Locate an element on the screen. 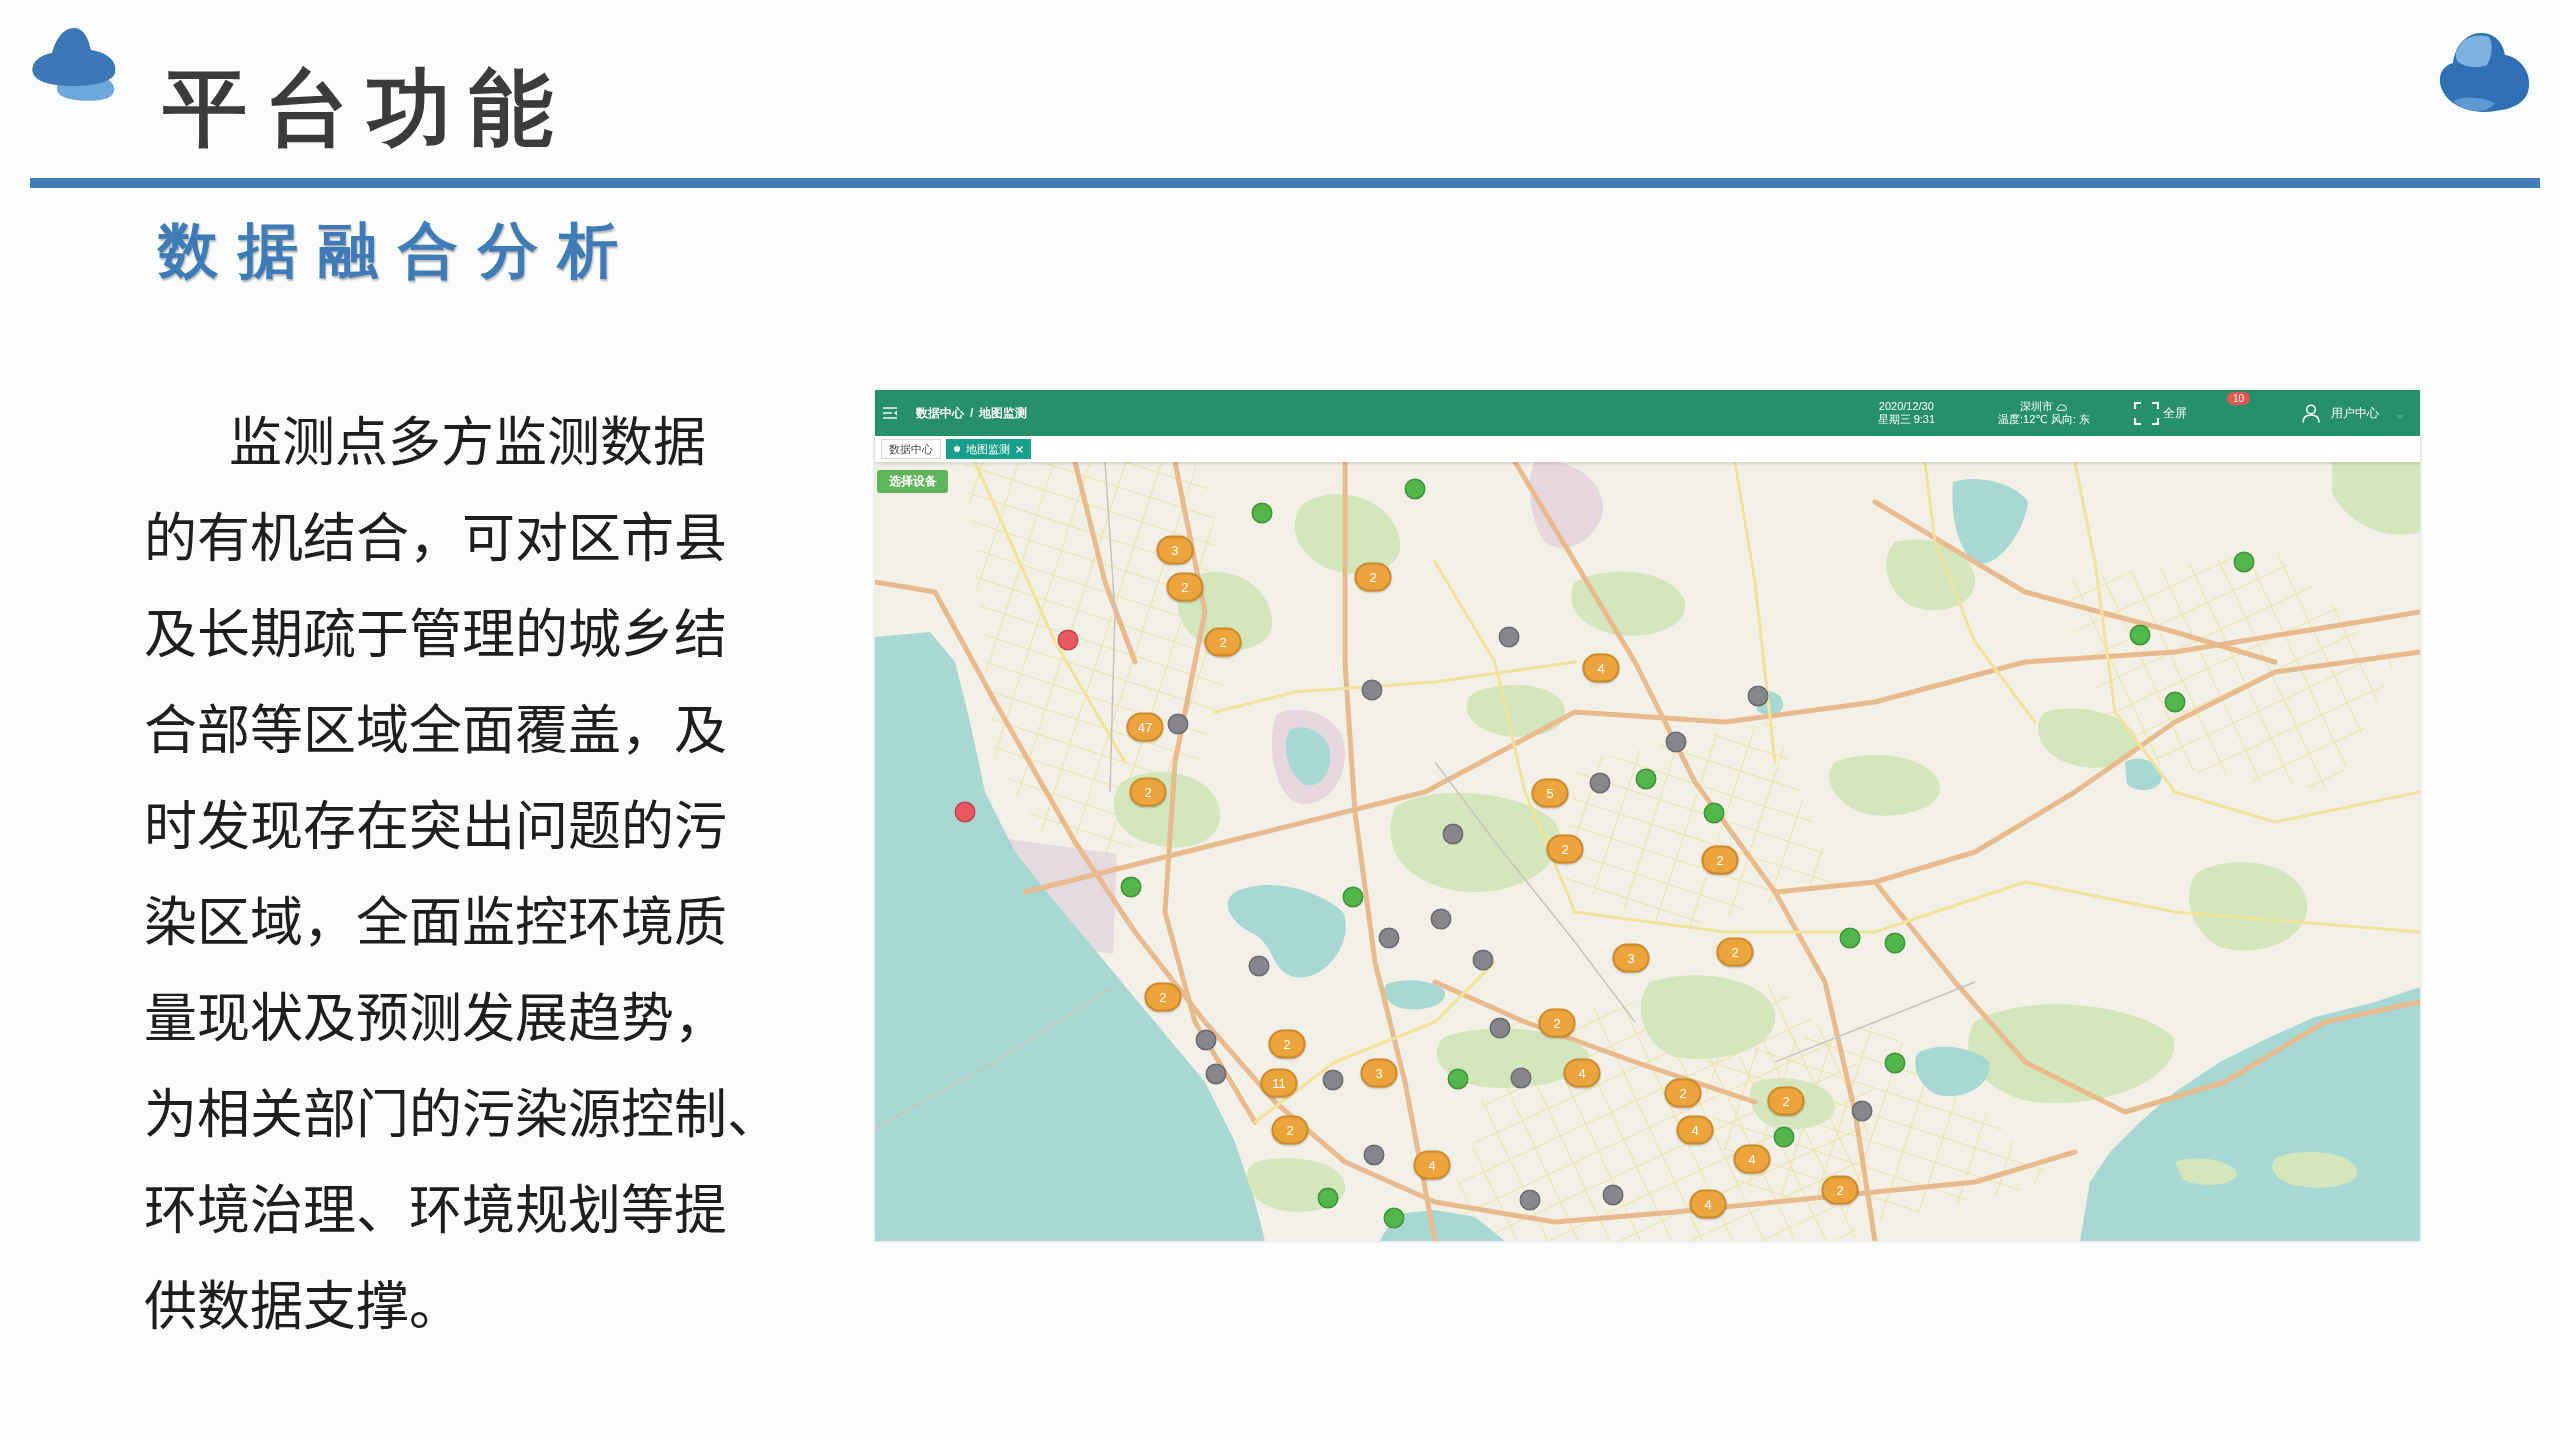  slide-title: 平台功能 is located at coordinates (367, 108).